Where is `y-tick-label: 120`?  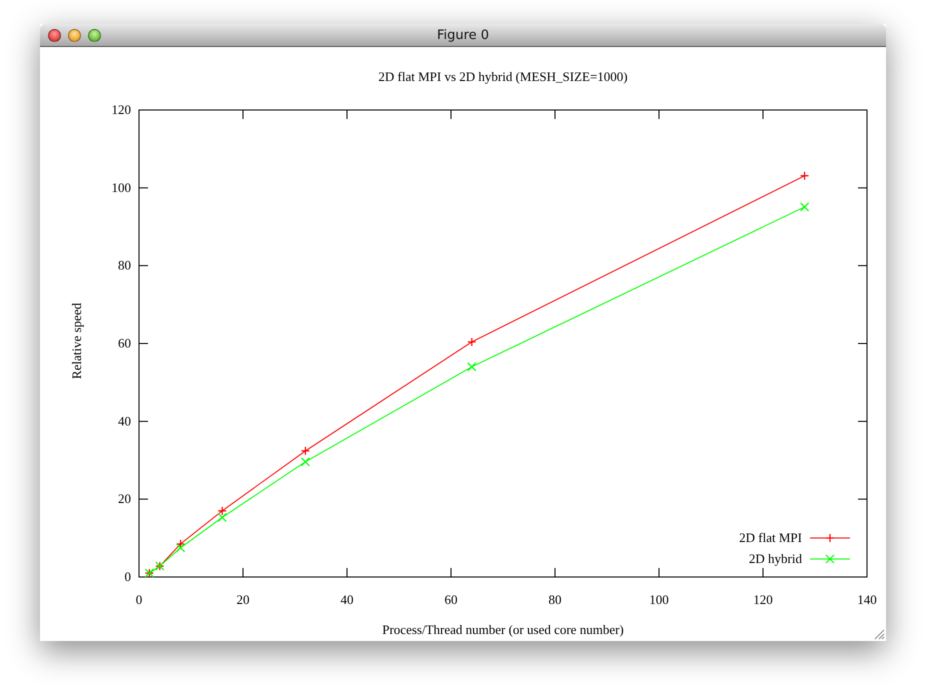 y-tick-label: 120 is located at coordinates (121, 109).